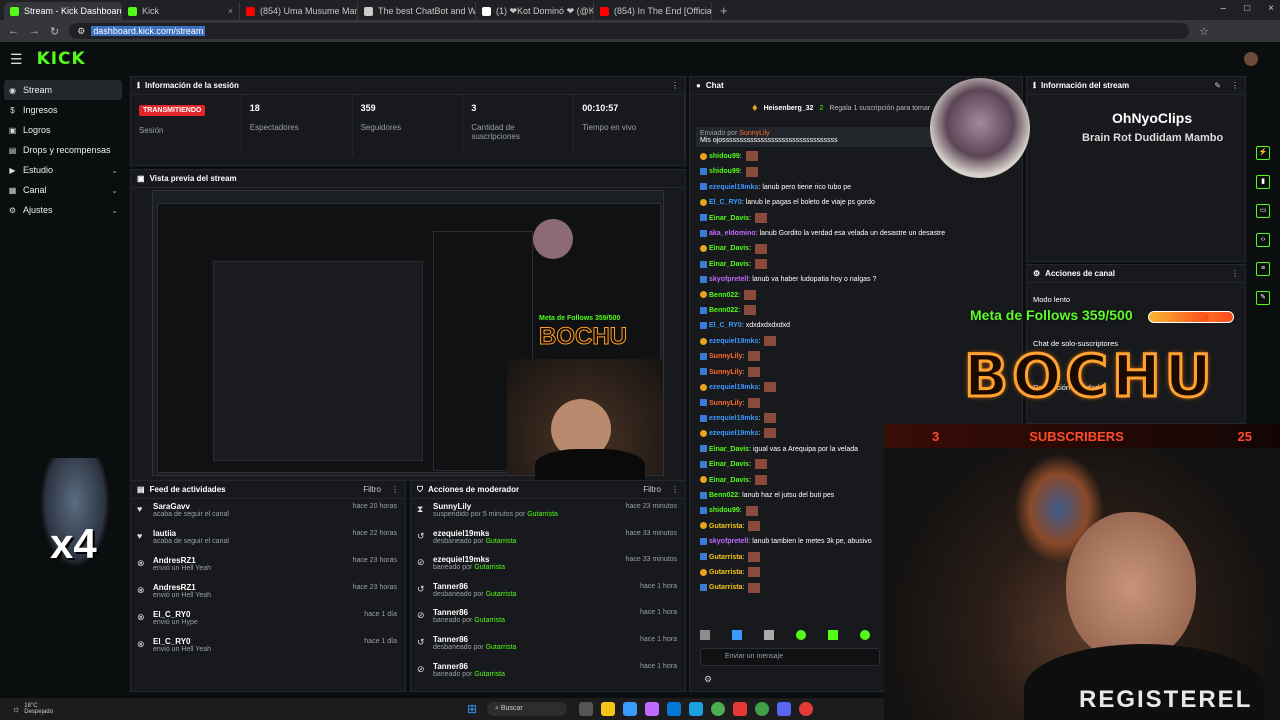 The height and width of the screenshot is (720, 1280). What do you see at coordinates (784, 709) in the screenshot?
I see `discord-icon` at bounding box center [784, 709].